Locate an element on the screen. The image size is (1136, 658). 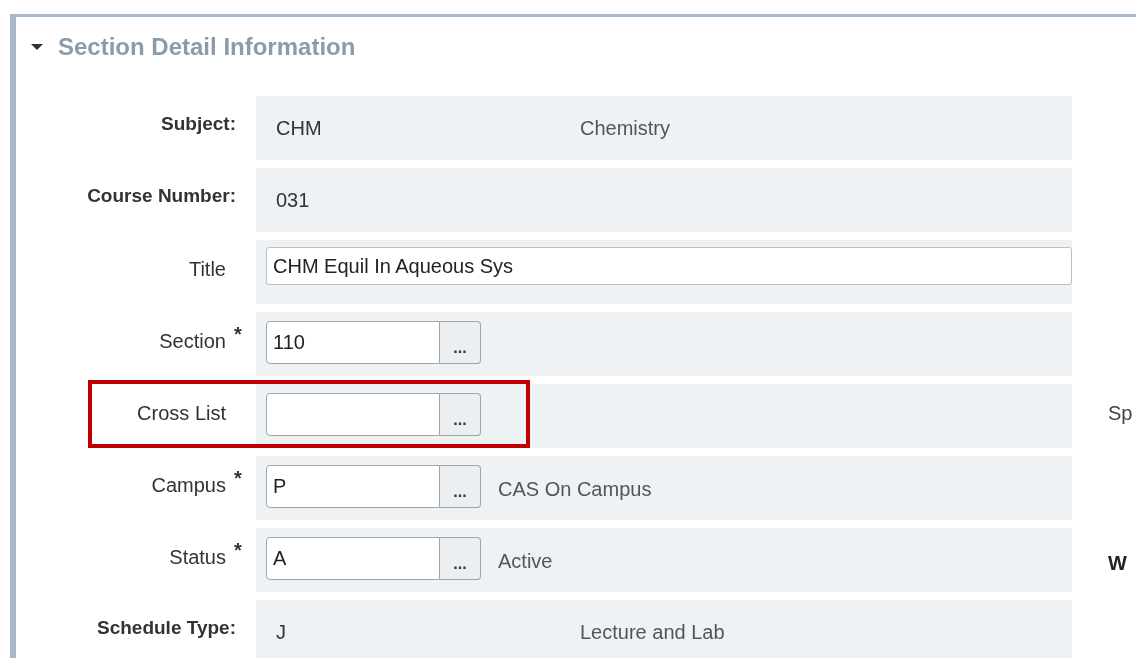
field-value: 031 is located at coordinates (293, 200).